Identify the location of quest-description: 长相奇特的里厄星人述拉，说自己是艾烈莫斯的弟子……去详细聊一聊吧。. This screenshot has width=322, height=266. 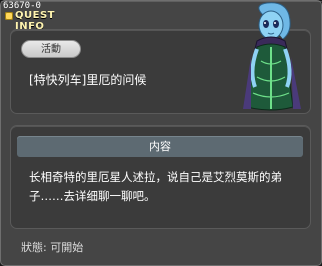
(155, 186).